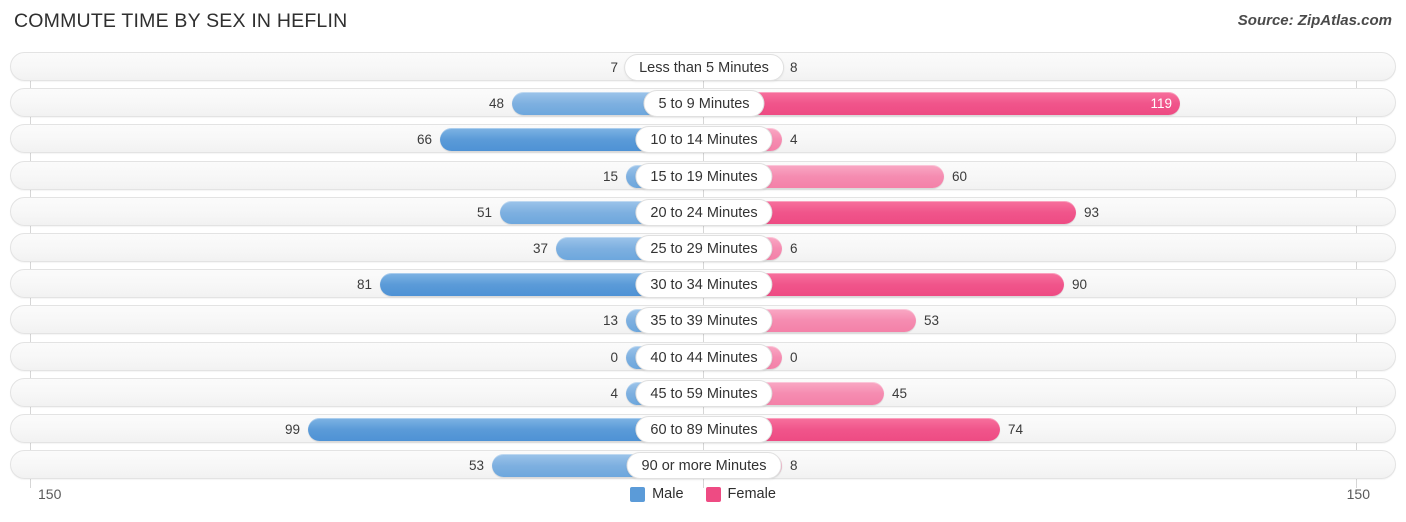 The image size is (1406, 522). I want to click on chart-row: 7 8 Less than 5 Minutes, so click(703, 66).